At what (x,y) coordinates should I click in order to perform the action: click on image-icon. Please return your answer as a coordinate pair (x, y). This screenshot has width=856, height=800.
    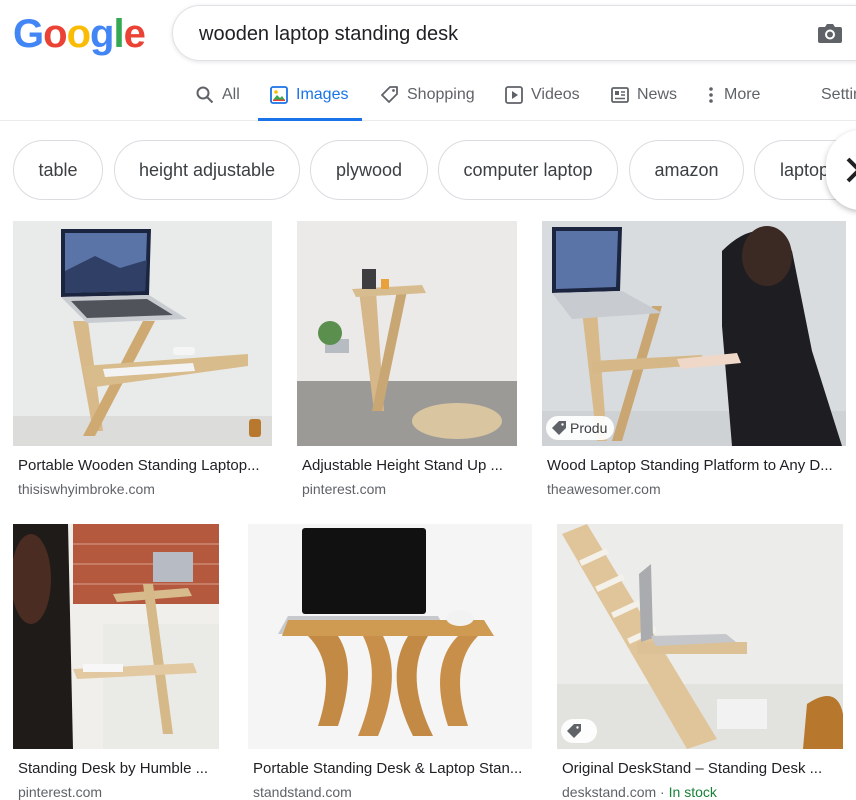
    Looking at the image, I should click on (279, 95).